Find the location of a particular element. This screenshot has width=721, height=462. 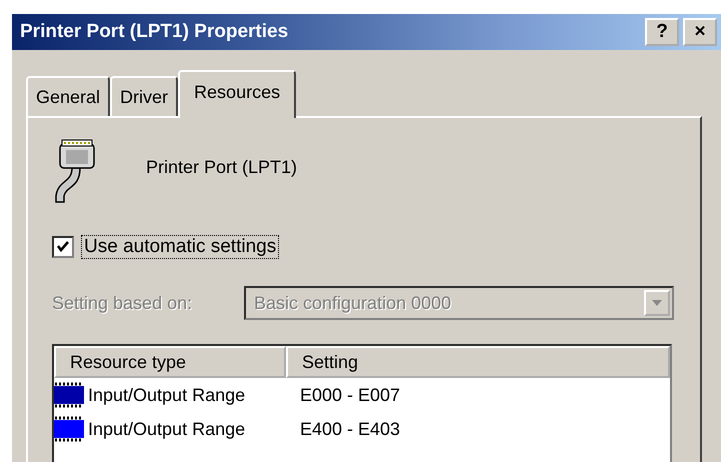

device-name: Printer Port (LPT1) is located at coordinates (222, 167).